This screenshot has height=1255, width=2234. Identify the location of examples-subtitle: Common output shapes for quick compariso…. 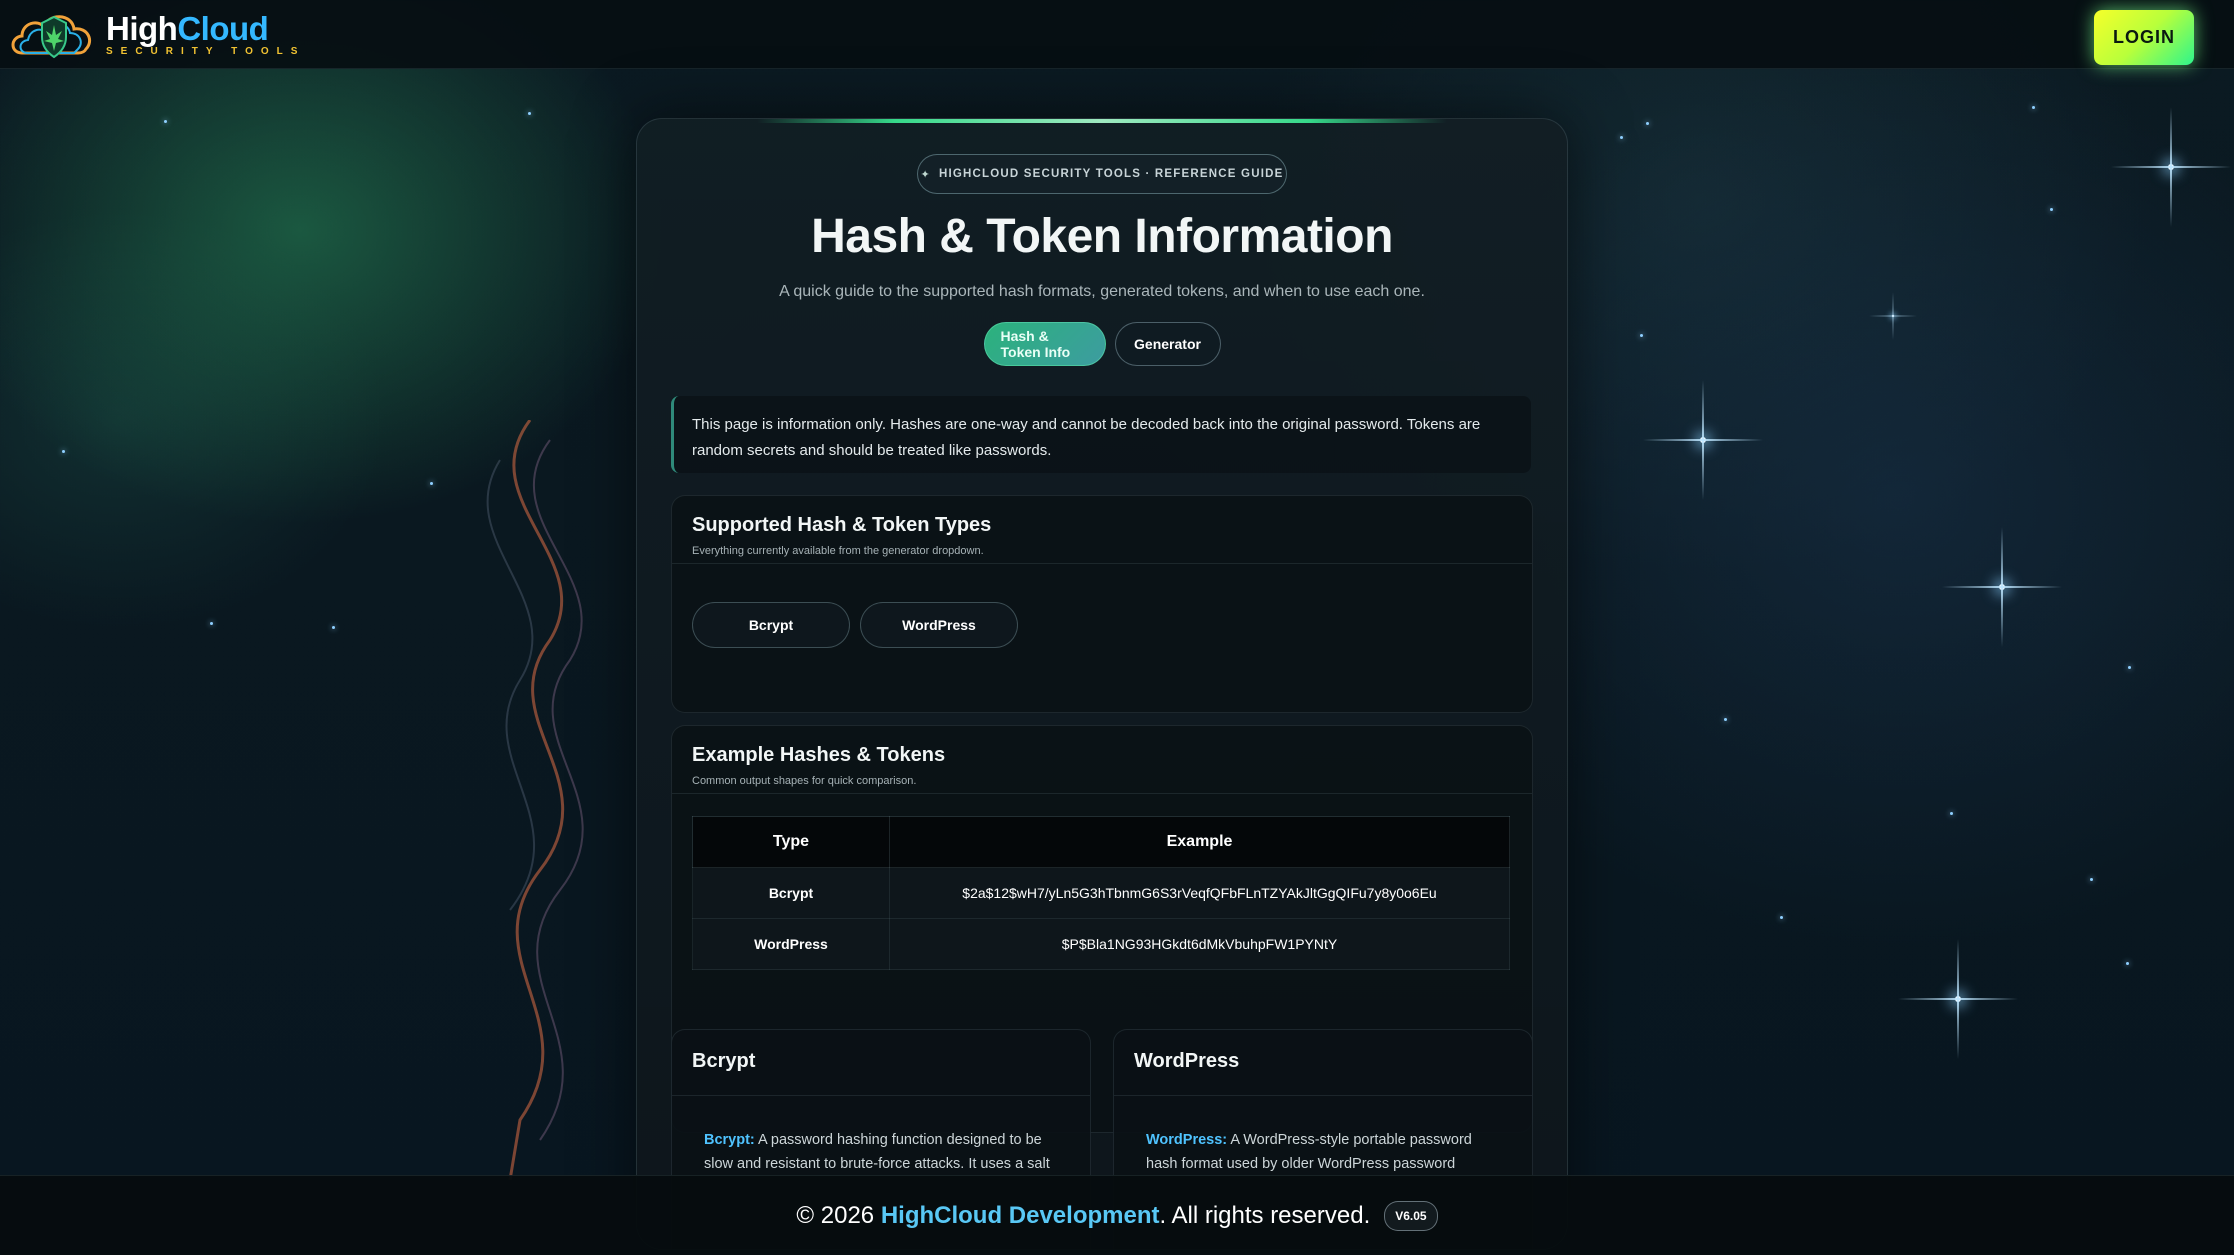
(804, 781).